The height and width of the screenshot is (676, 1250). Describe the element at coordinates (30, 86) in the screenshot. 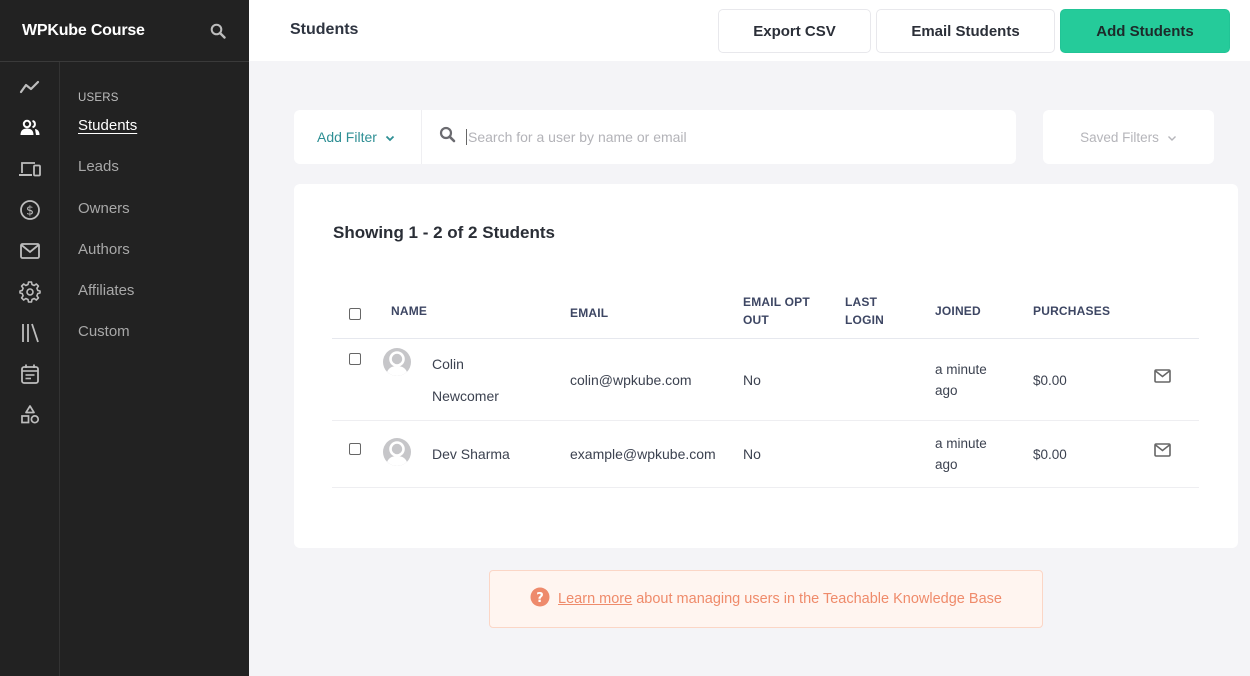

I see `analytics-icon` at that location.